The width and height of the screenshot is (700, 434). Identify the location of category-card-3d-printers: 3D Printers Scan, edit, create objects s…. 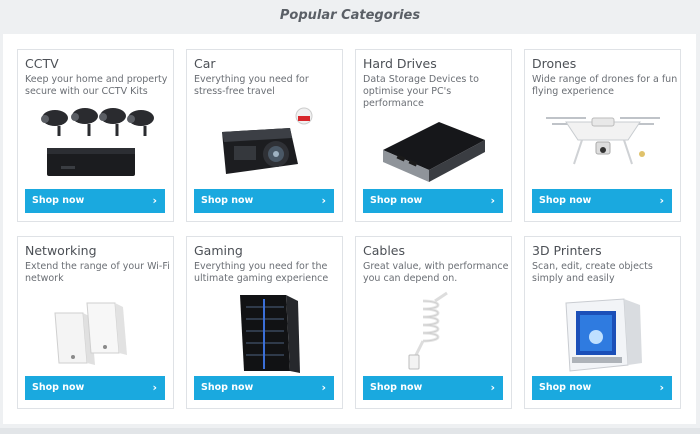
(602, 322).